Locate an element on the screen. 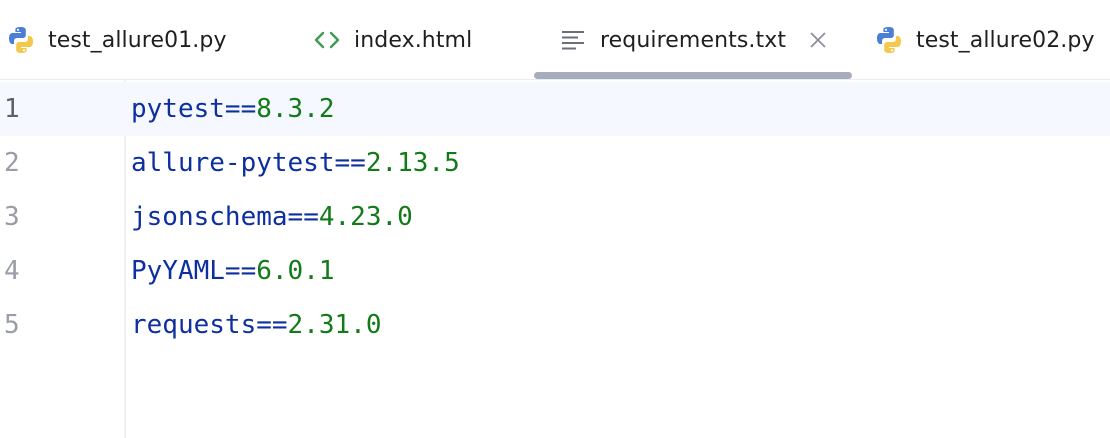 The image size is (1110, 438). package-version: 6.0.1 is located at coordinates (295, 271).